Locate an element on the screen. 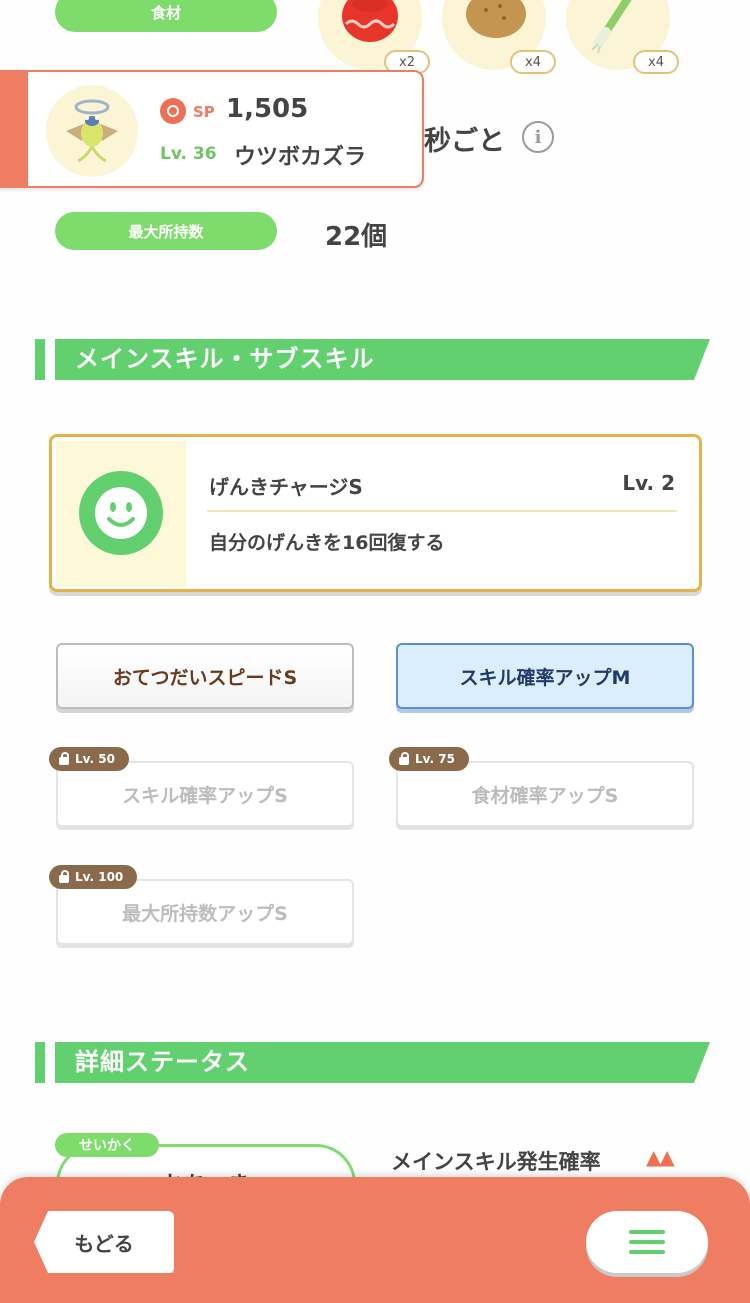 This screenshot has width=750, height=1303. details-section-title: 詳細ステータス is located at coordinates (162, 1062).